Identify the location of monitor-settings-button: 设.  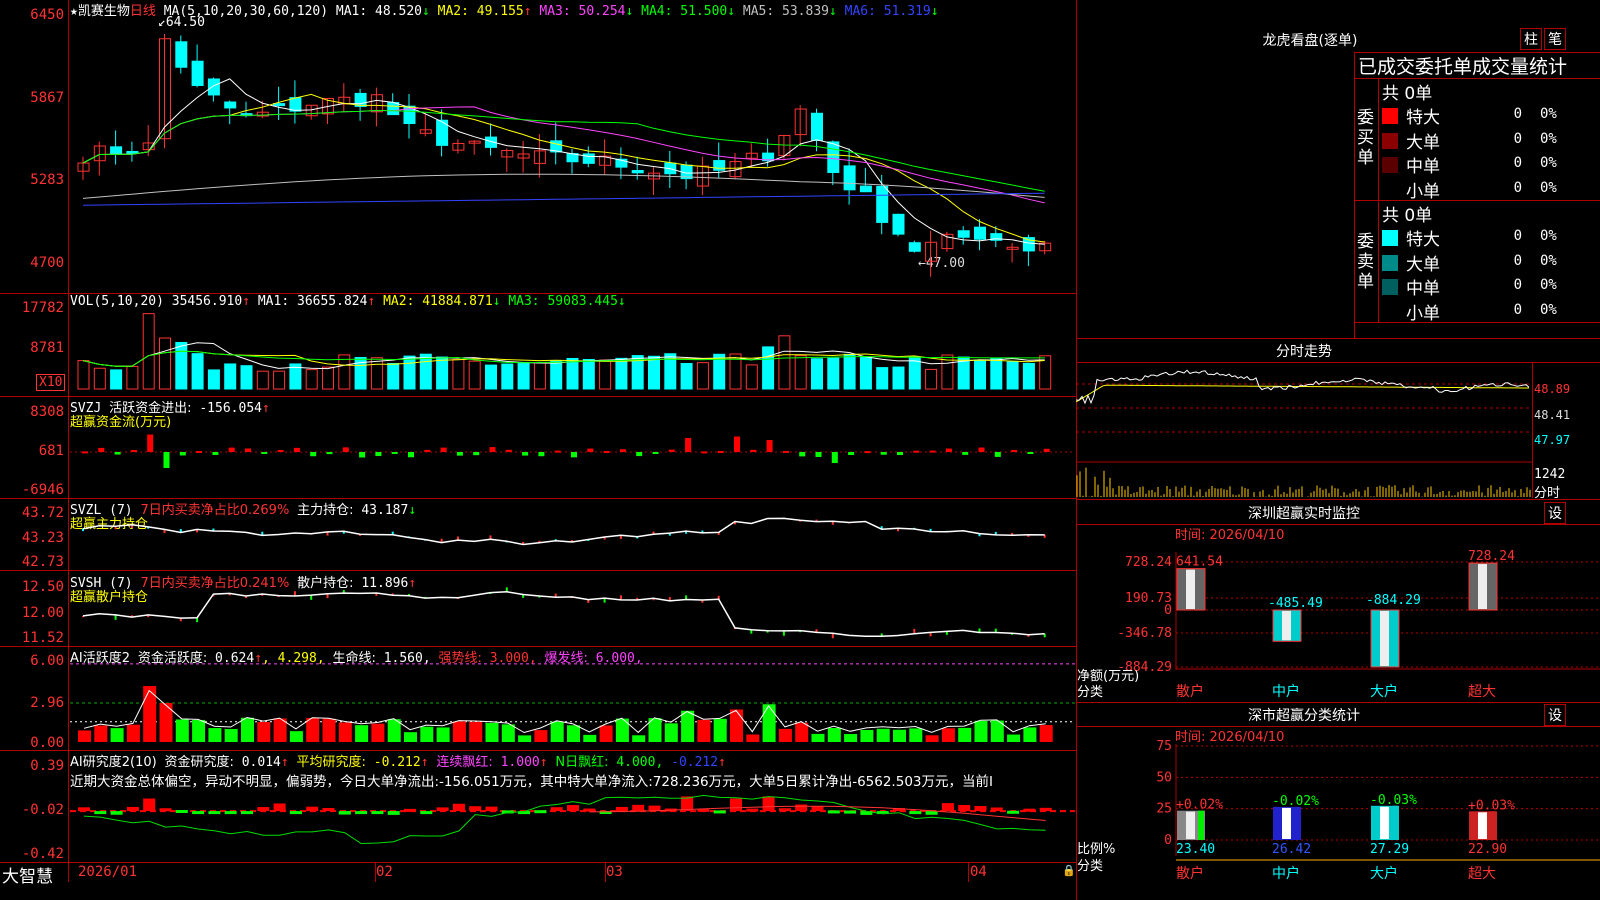
(1555, 513).